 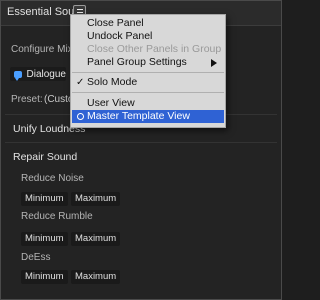 What do you see at coordinates (148, 103) in the screenshot?
I see `menu-item-user-view: User View` at bounding box center [148, 103].